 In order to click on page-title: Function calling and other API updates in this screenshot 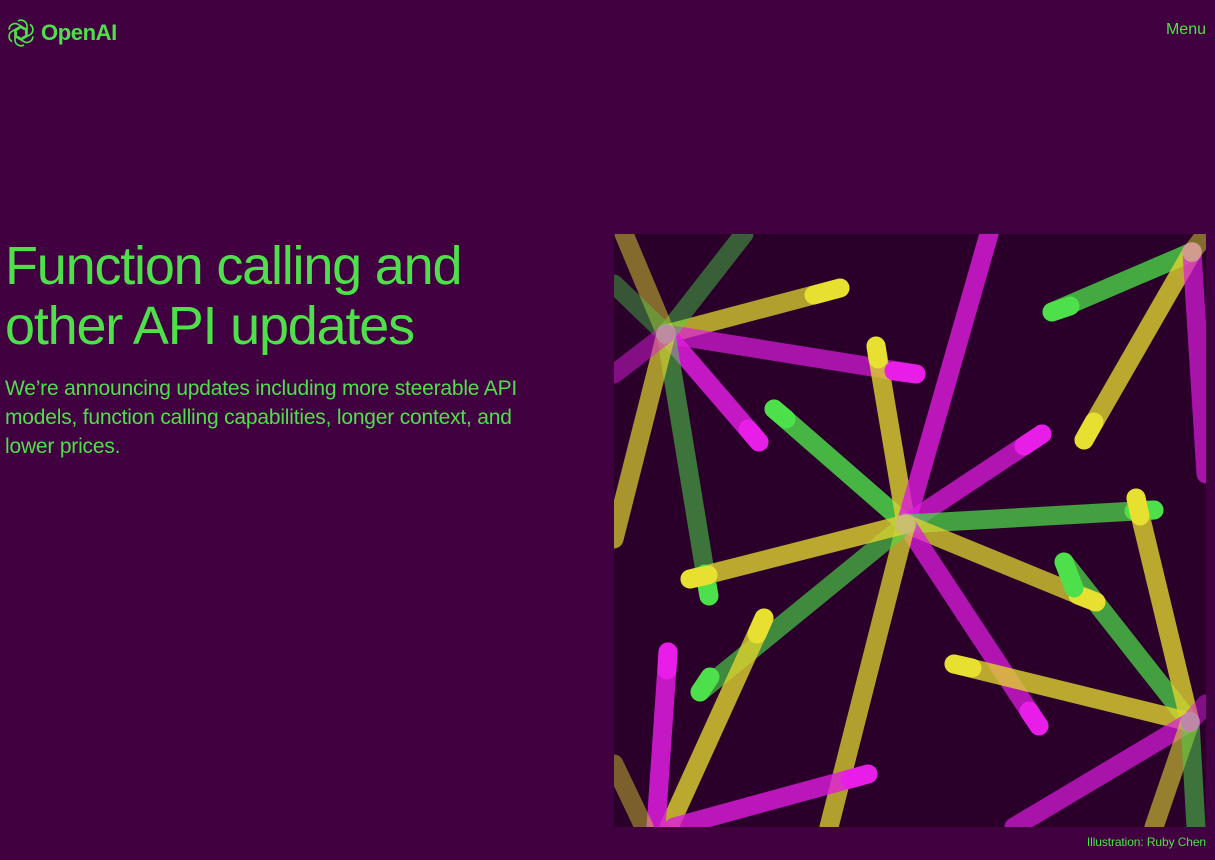, I will do `click(295, 296)`.